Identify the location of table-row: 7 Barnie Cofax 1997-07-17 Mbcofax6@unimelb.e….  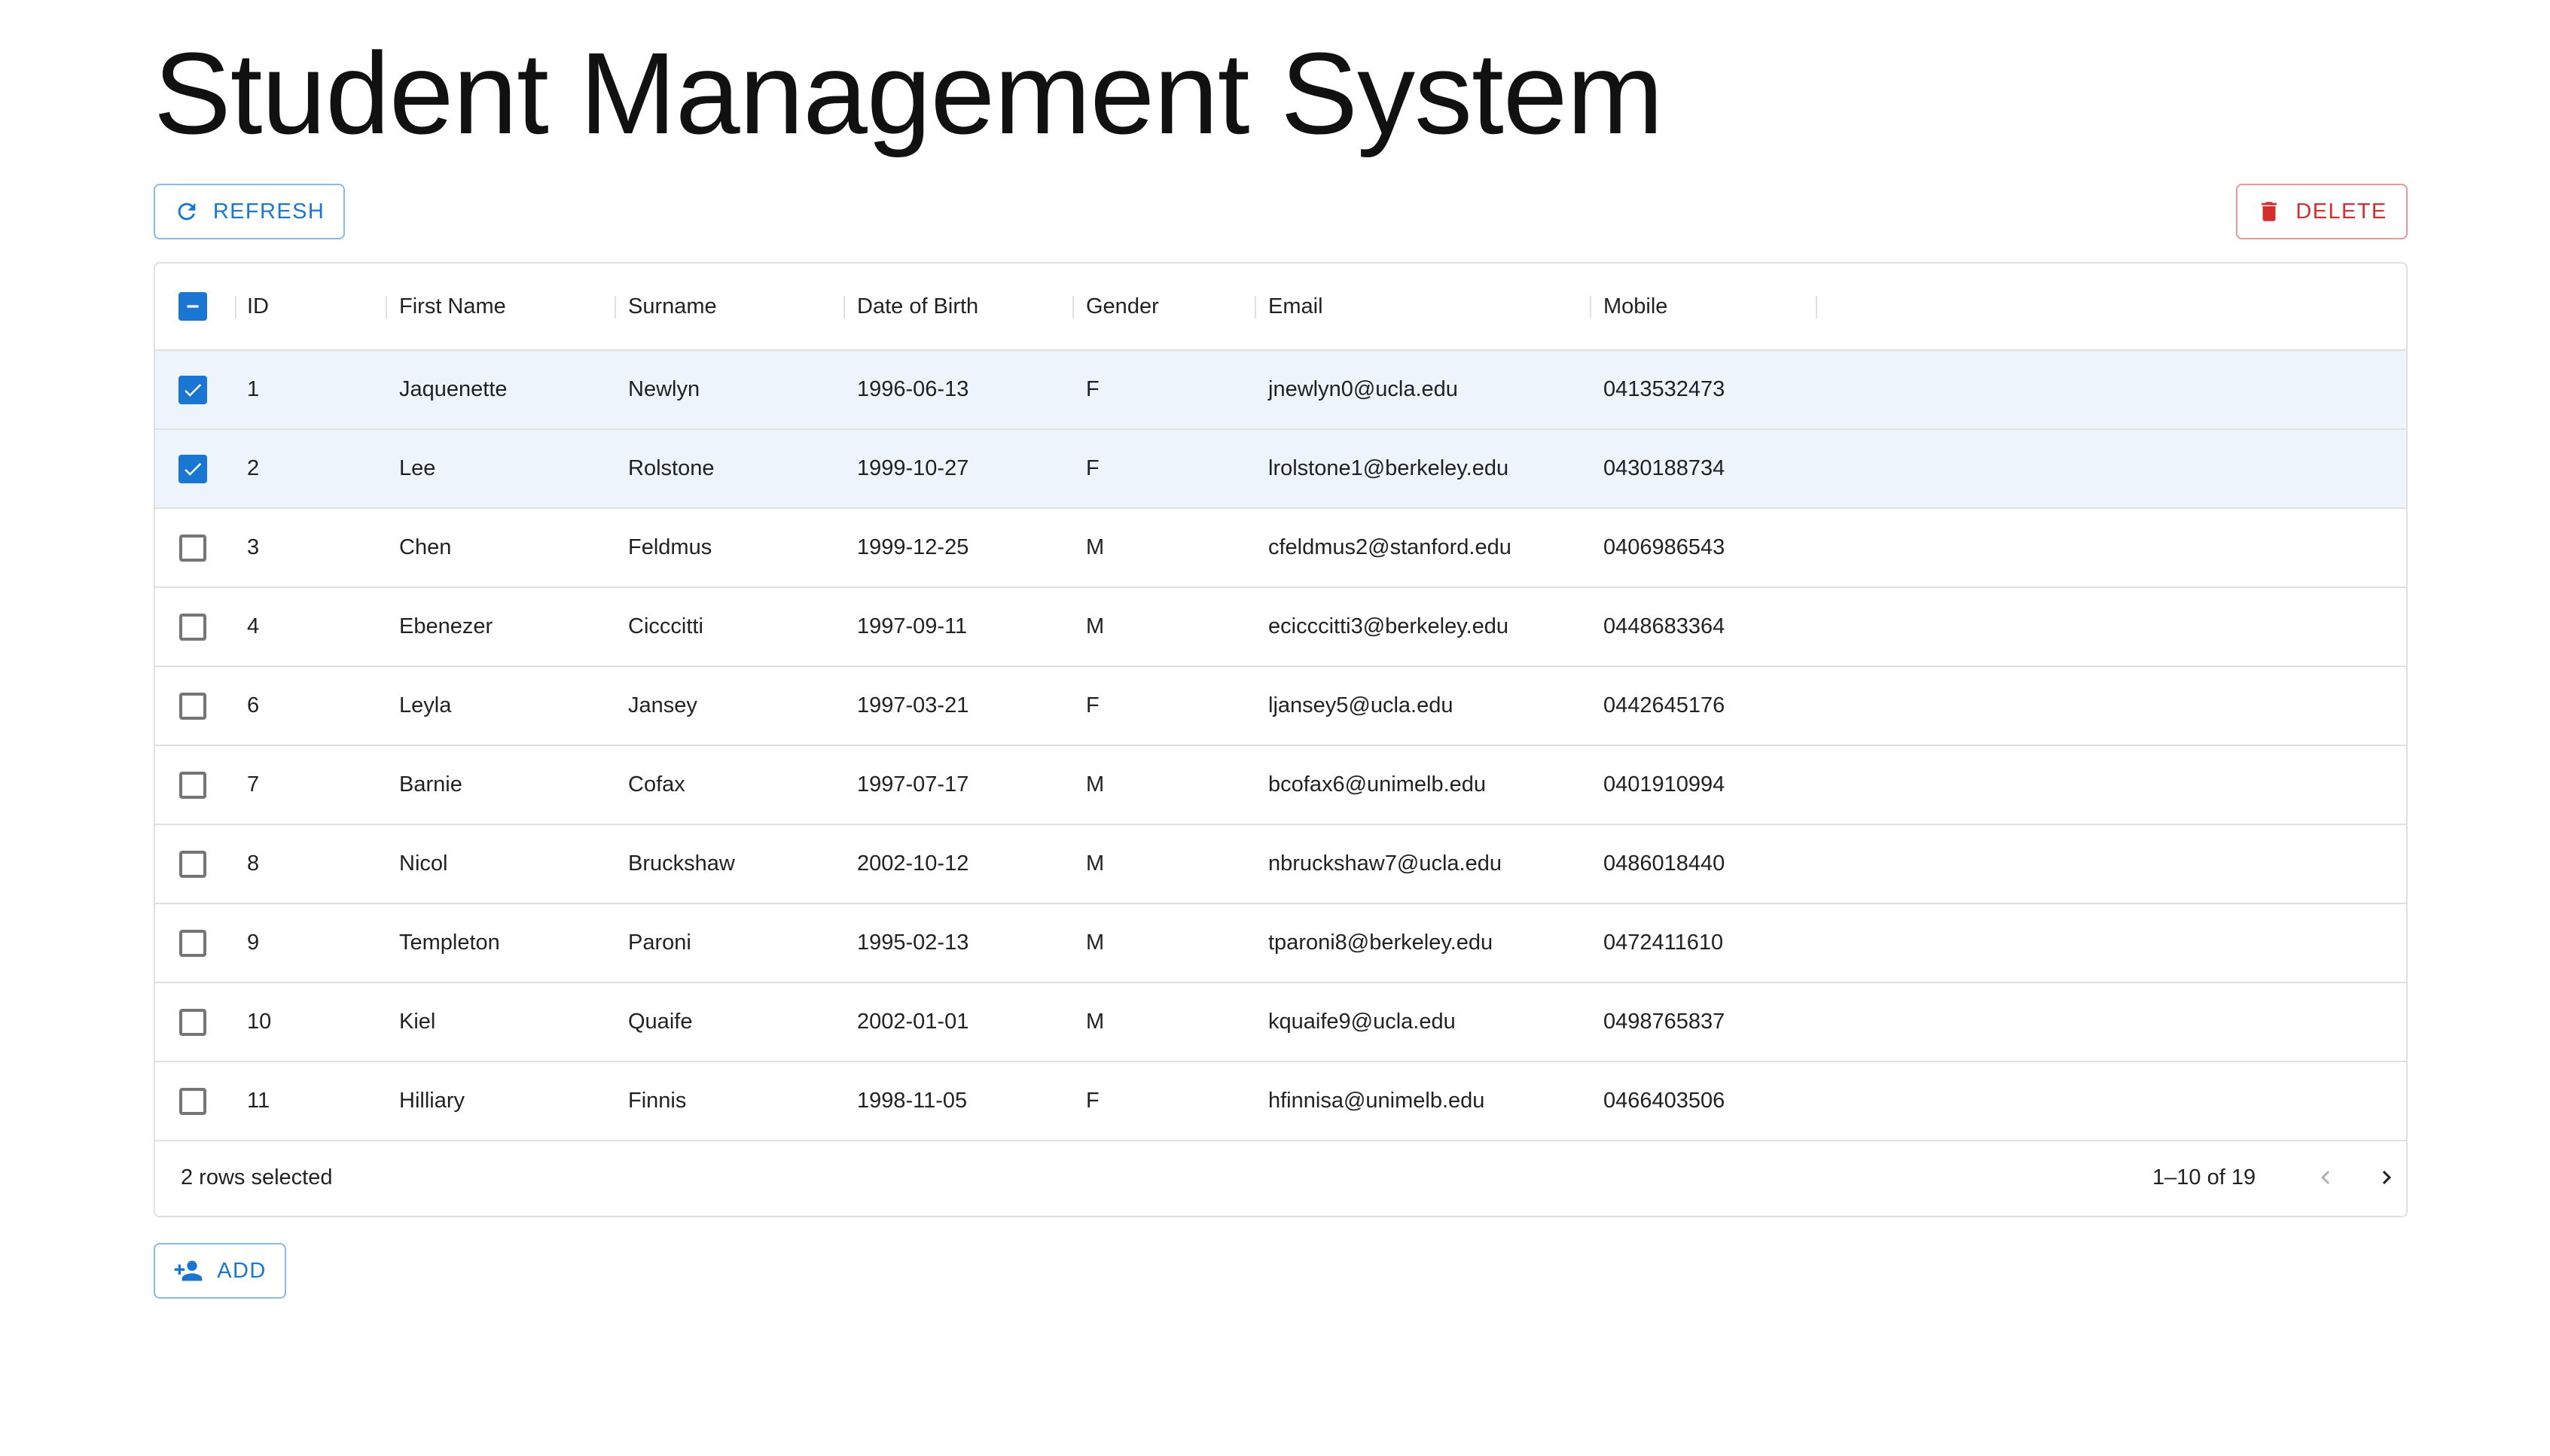
(1280, 785).